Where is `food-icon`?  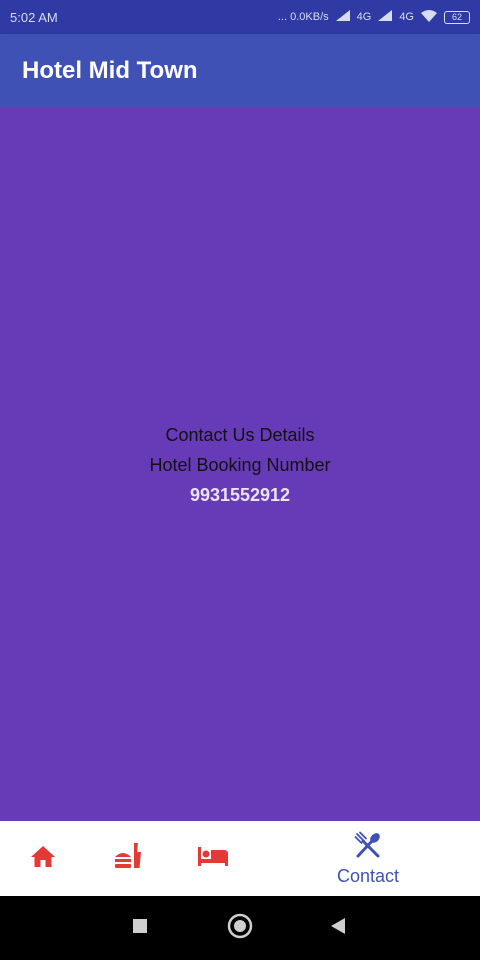 food-icon is located at coordinates (128, 858).